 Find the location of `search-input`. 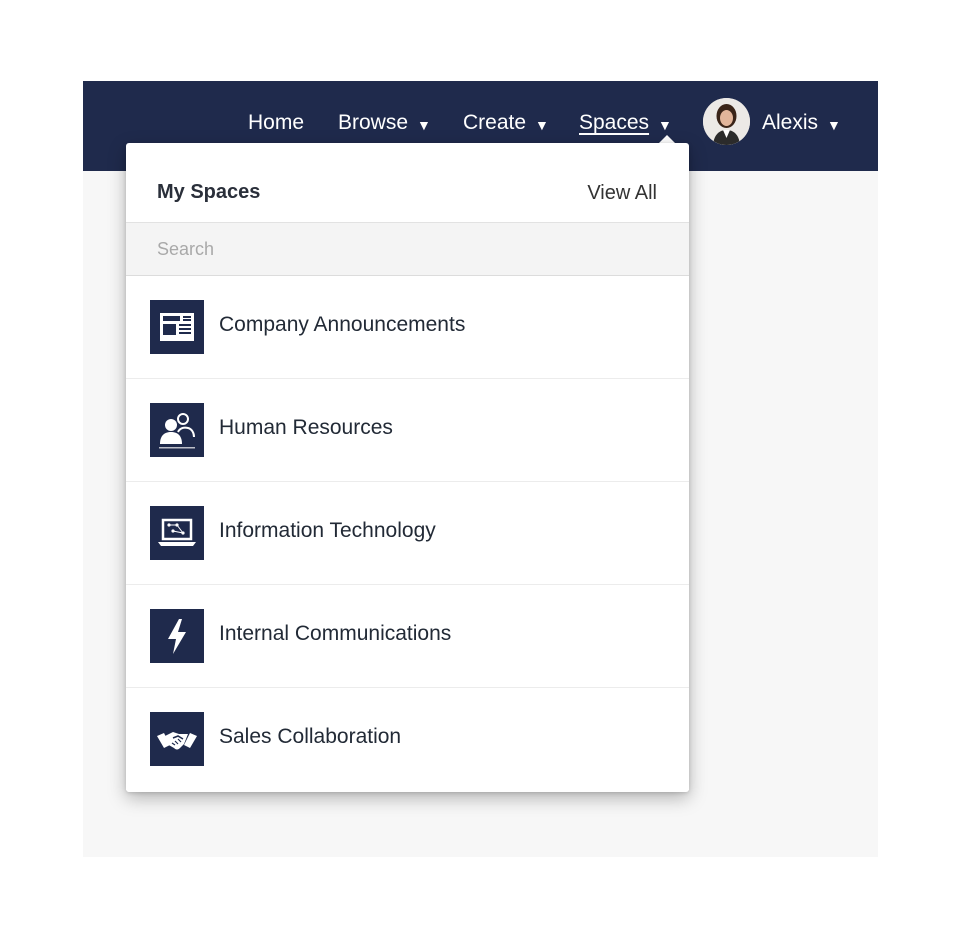

search-input is located at coordinates (407, 249).